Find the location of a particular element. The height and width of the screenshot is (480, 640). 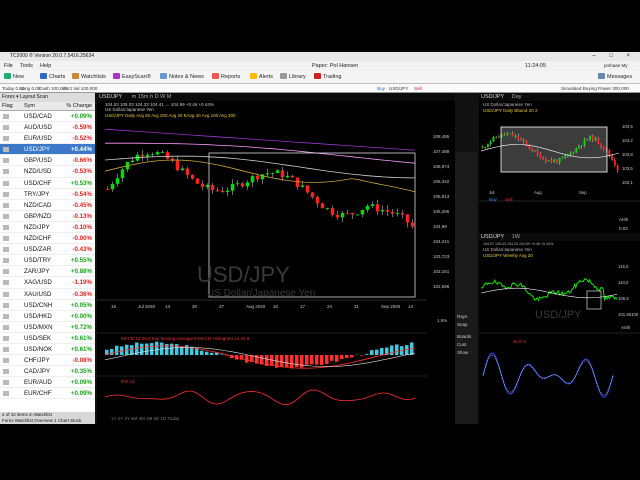

watchlist-row: USD/MXN +0.72% is located at coordinates (47, 327).